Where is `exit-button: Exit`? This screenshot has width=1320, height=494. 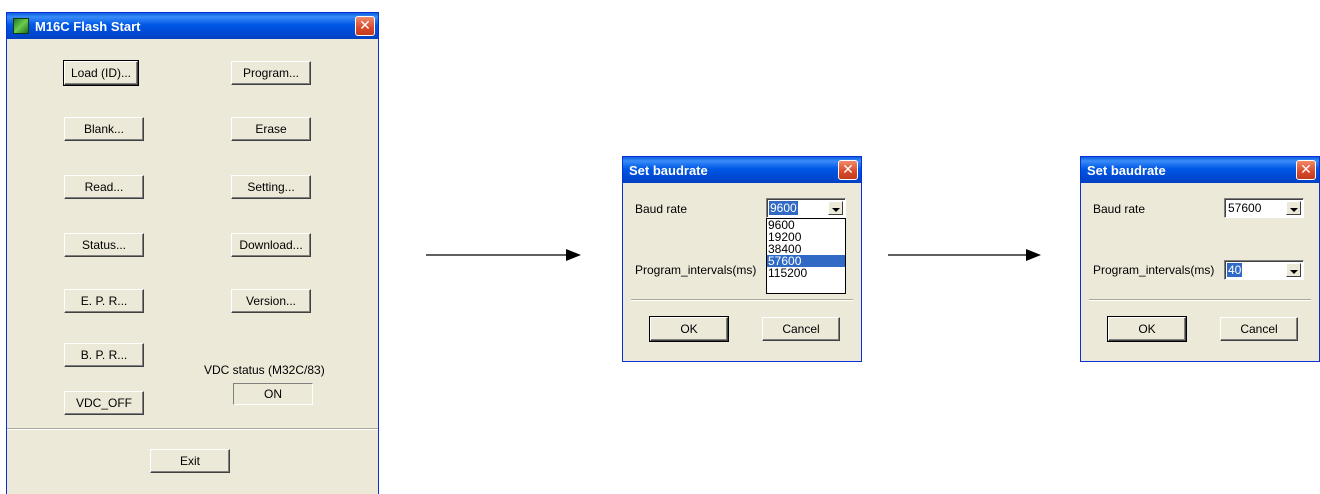 exit-button: Exit is located at coordinates (190, 461).